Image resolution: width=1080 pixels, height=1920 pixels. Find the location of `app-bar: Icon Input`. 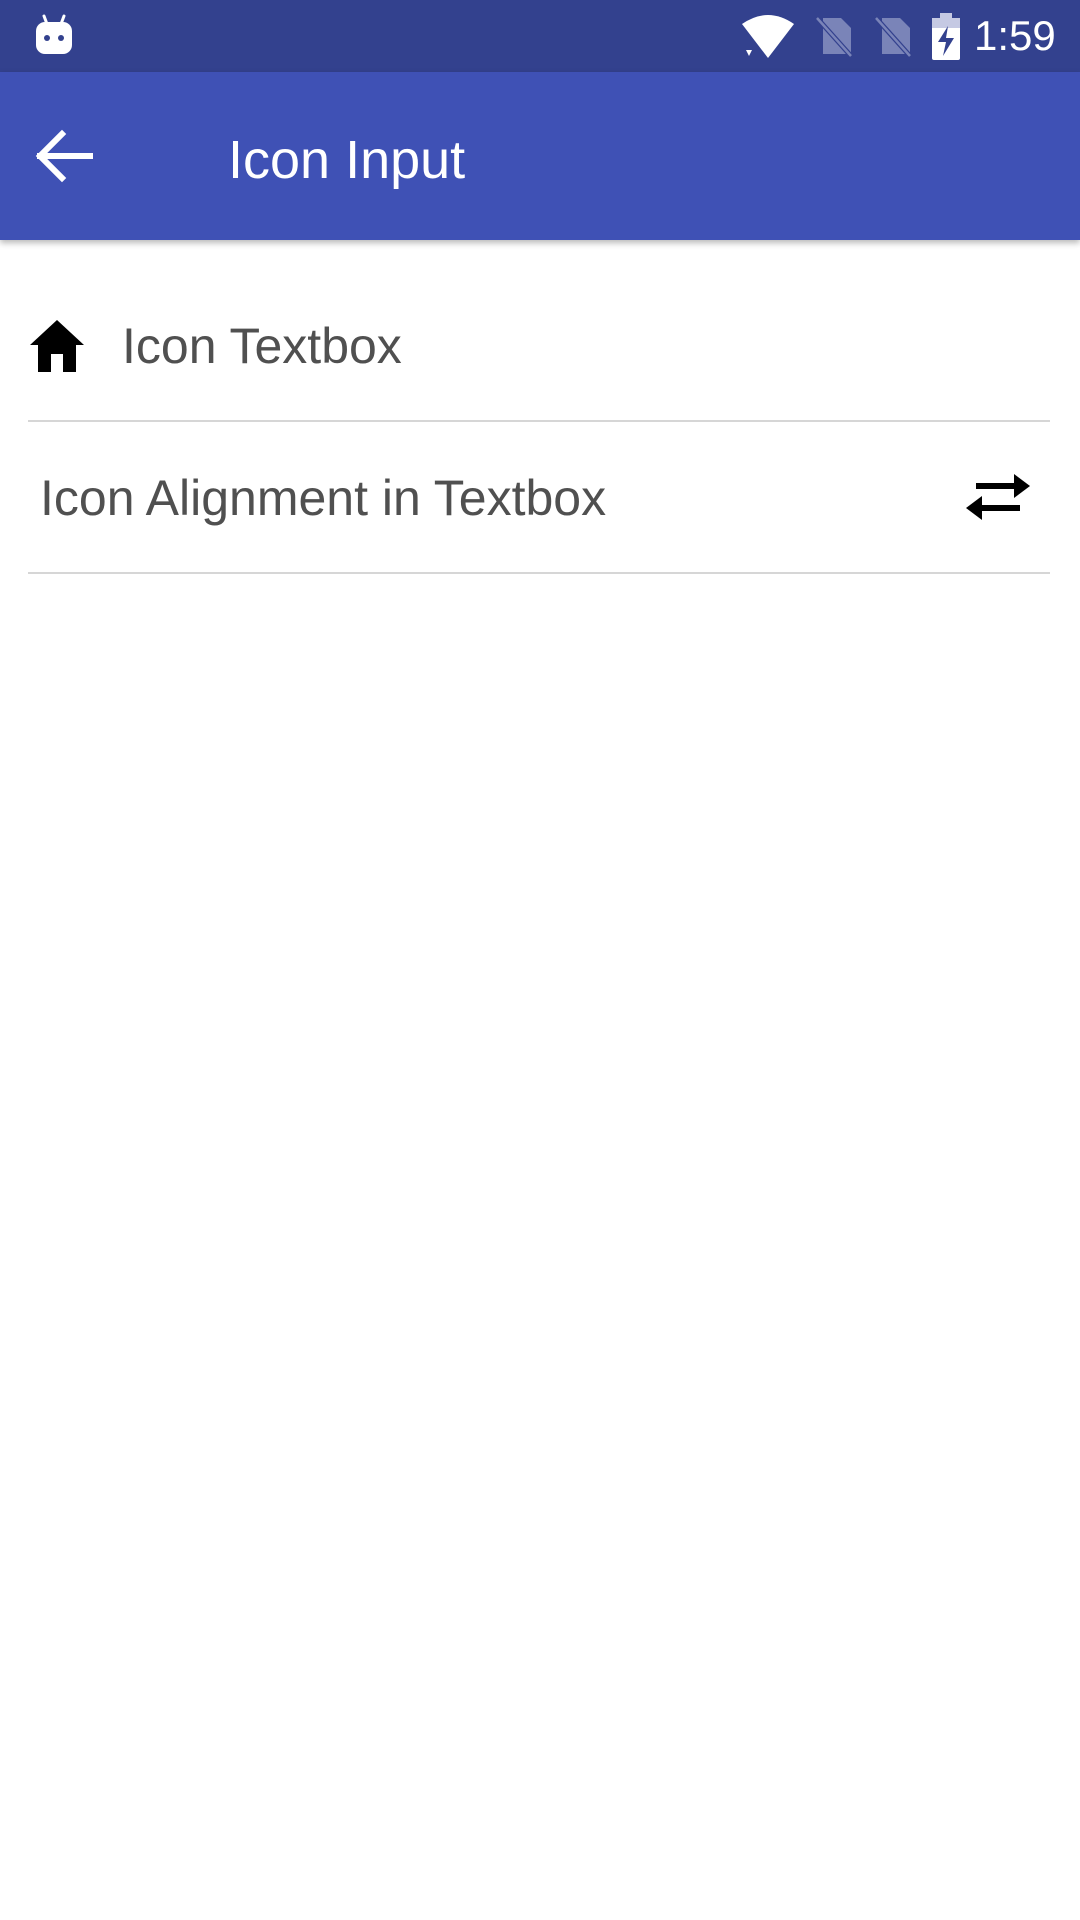

app-bar: Icon Input is located at coordinates (540, 156).